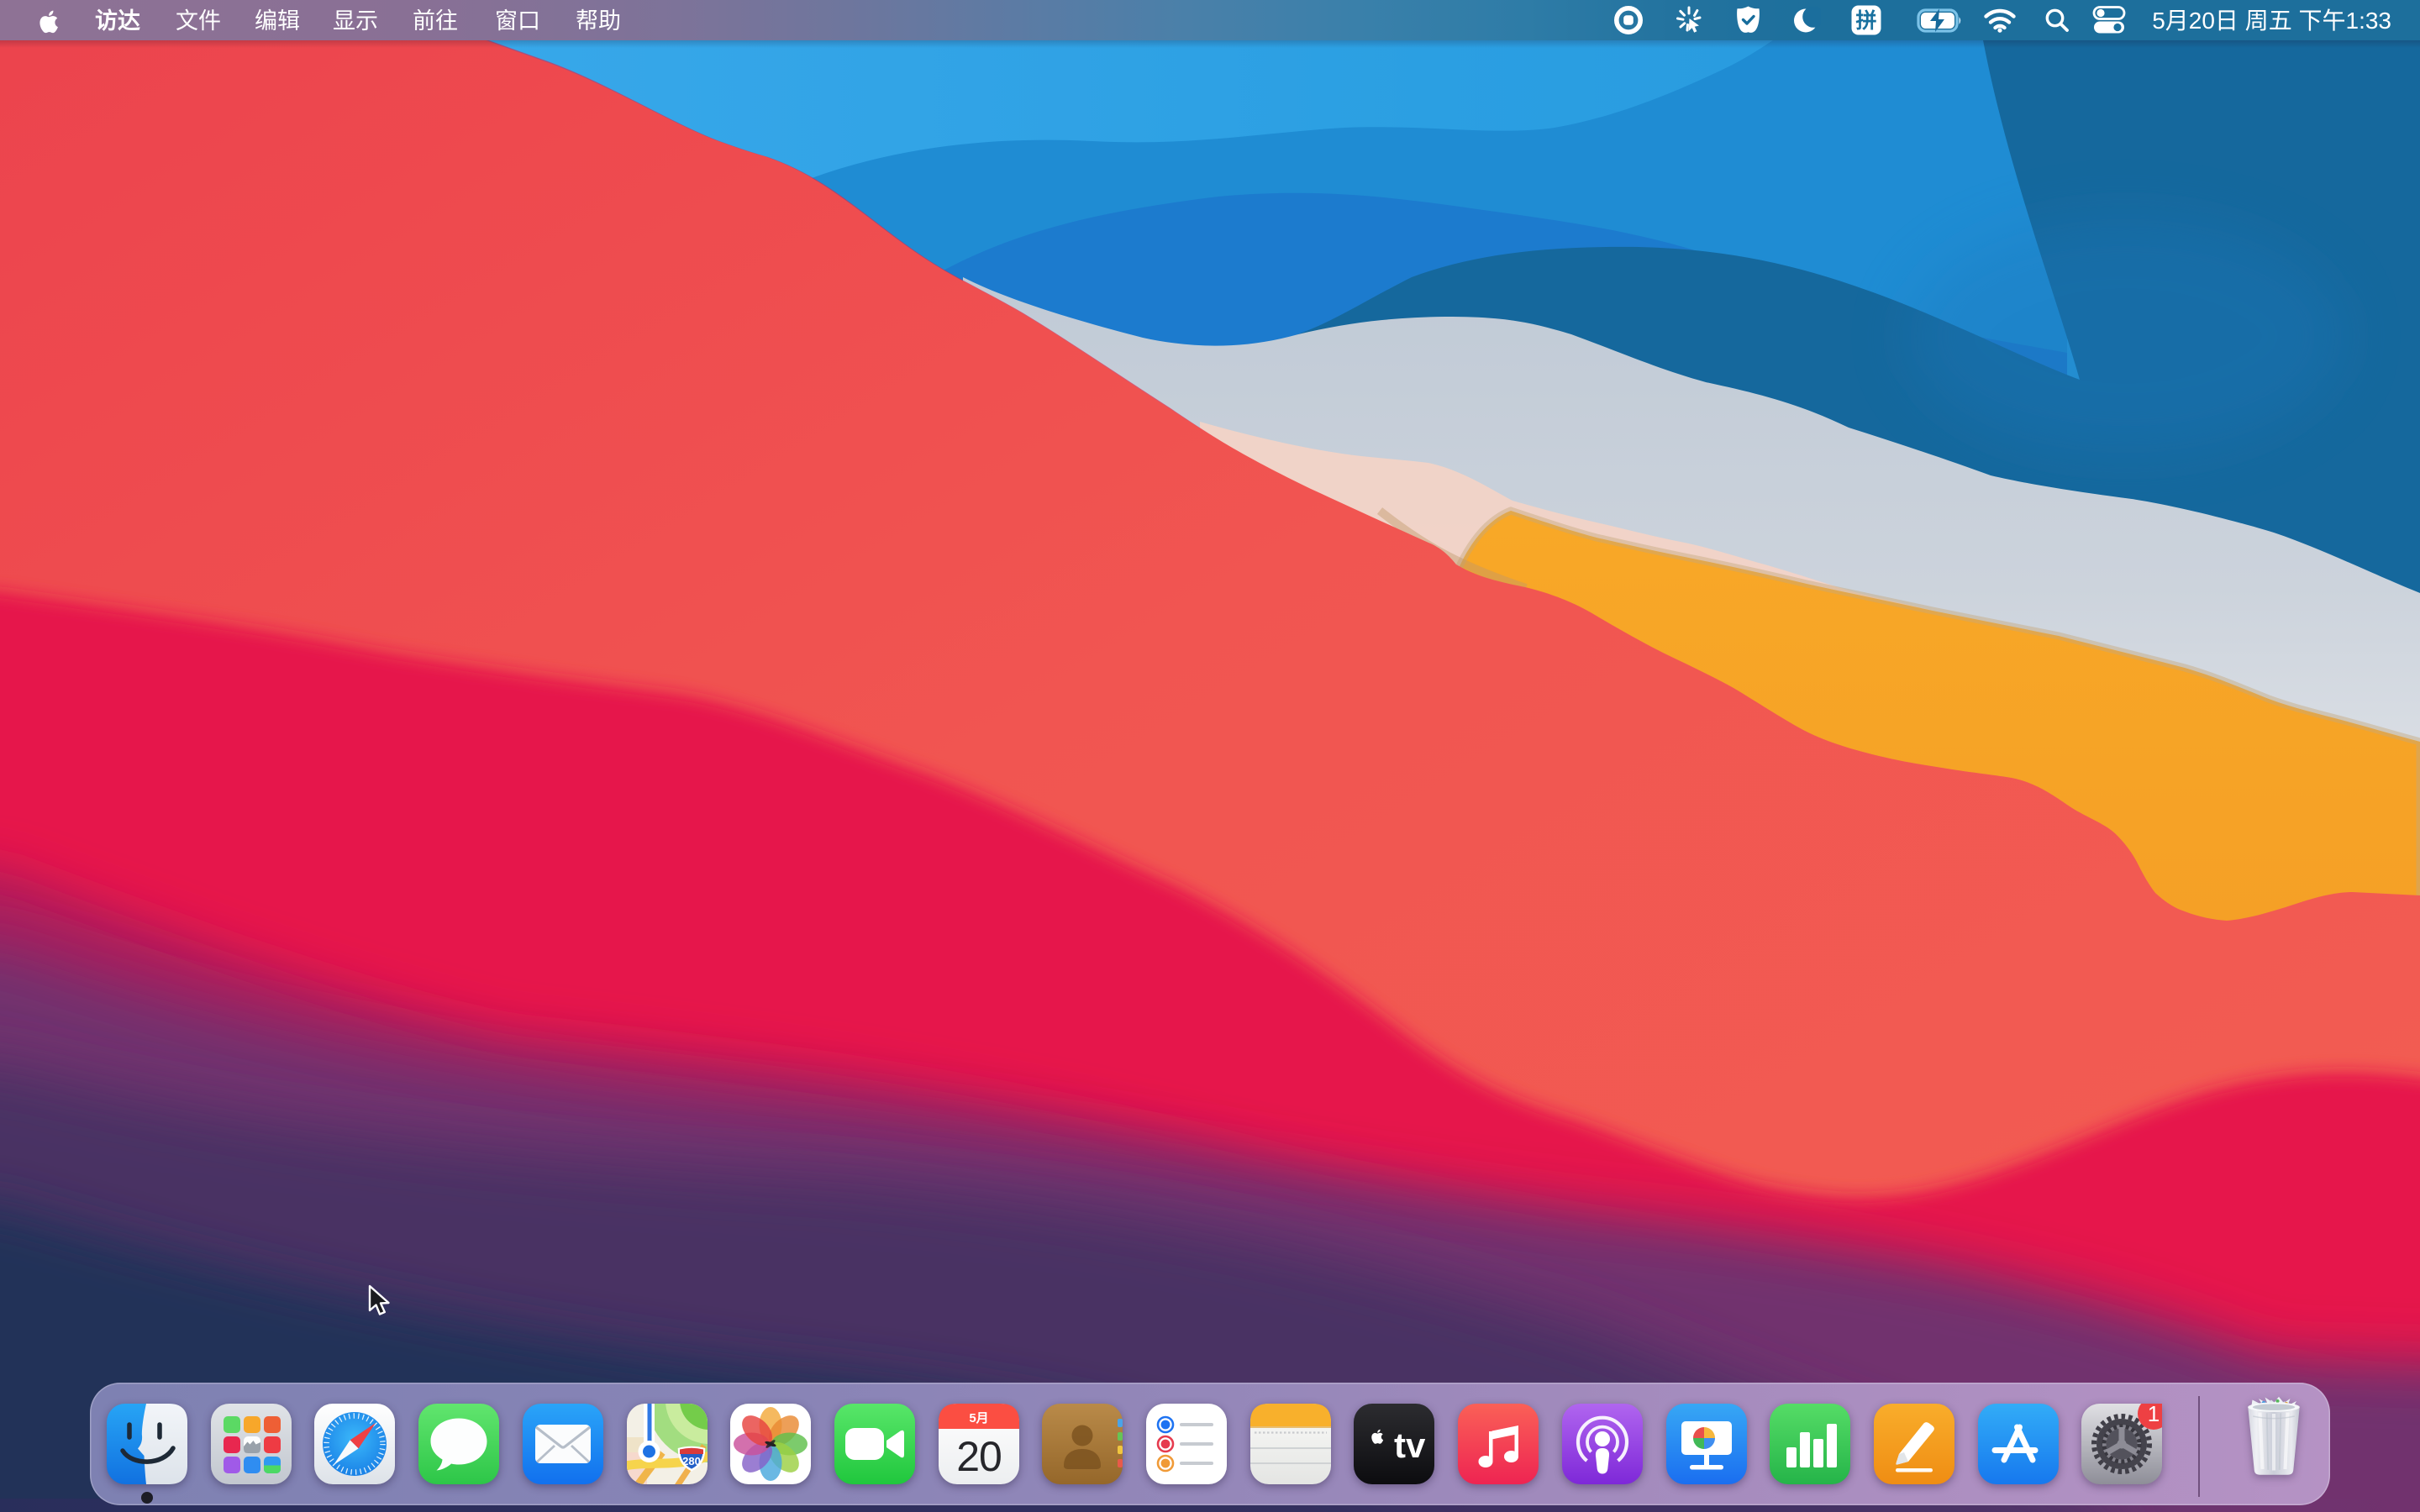  I want to click on svg-text: 拼, so click(1865, 21).